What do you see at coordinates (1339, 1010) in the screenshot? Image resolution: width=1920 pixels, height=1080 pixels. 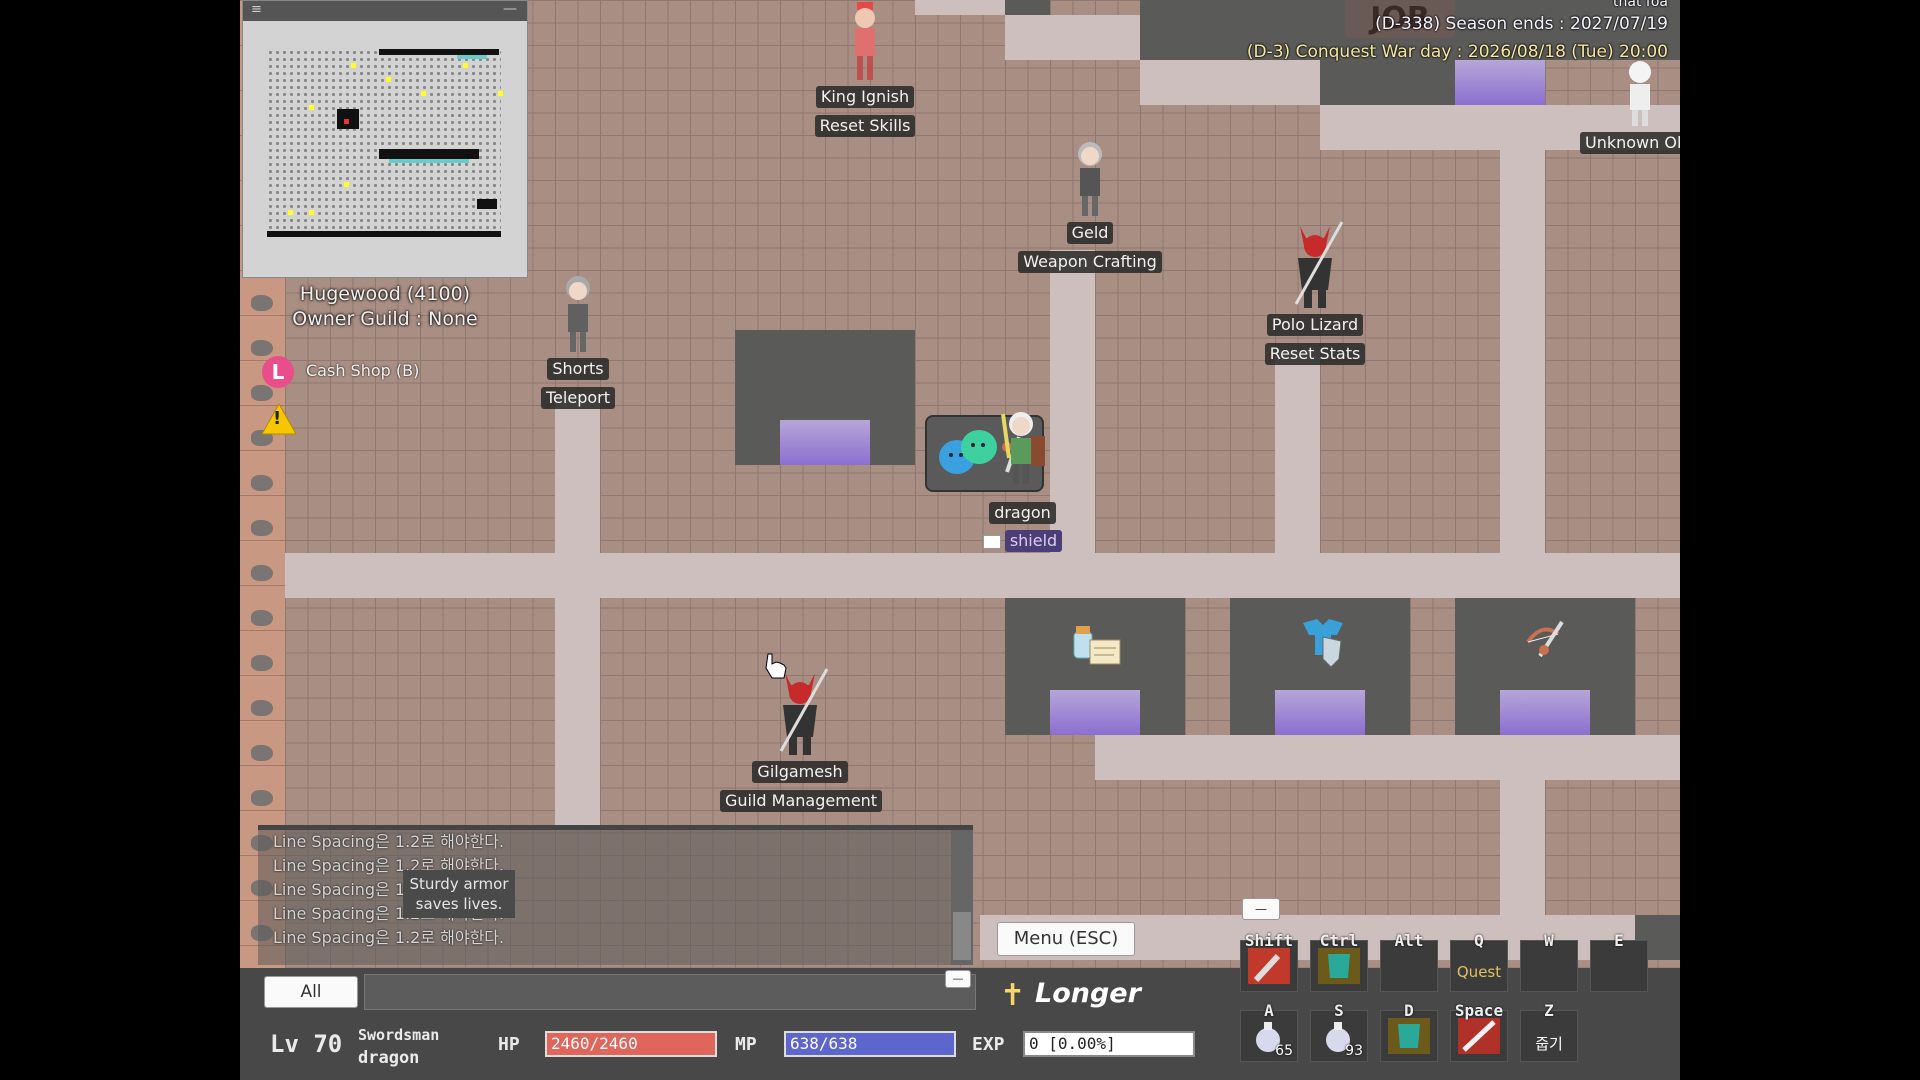 I see `hotkey-key: S` at bounding box center [1339, 1010].